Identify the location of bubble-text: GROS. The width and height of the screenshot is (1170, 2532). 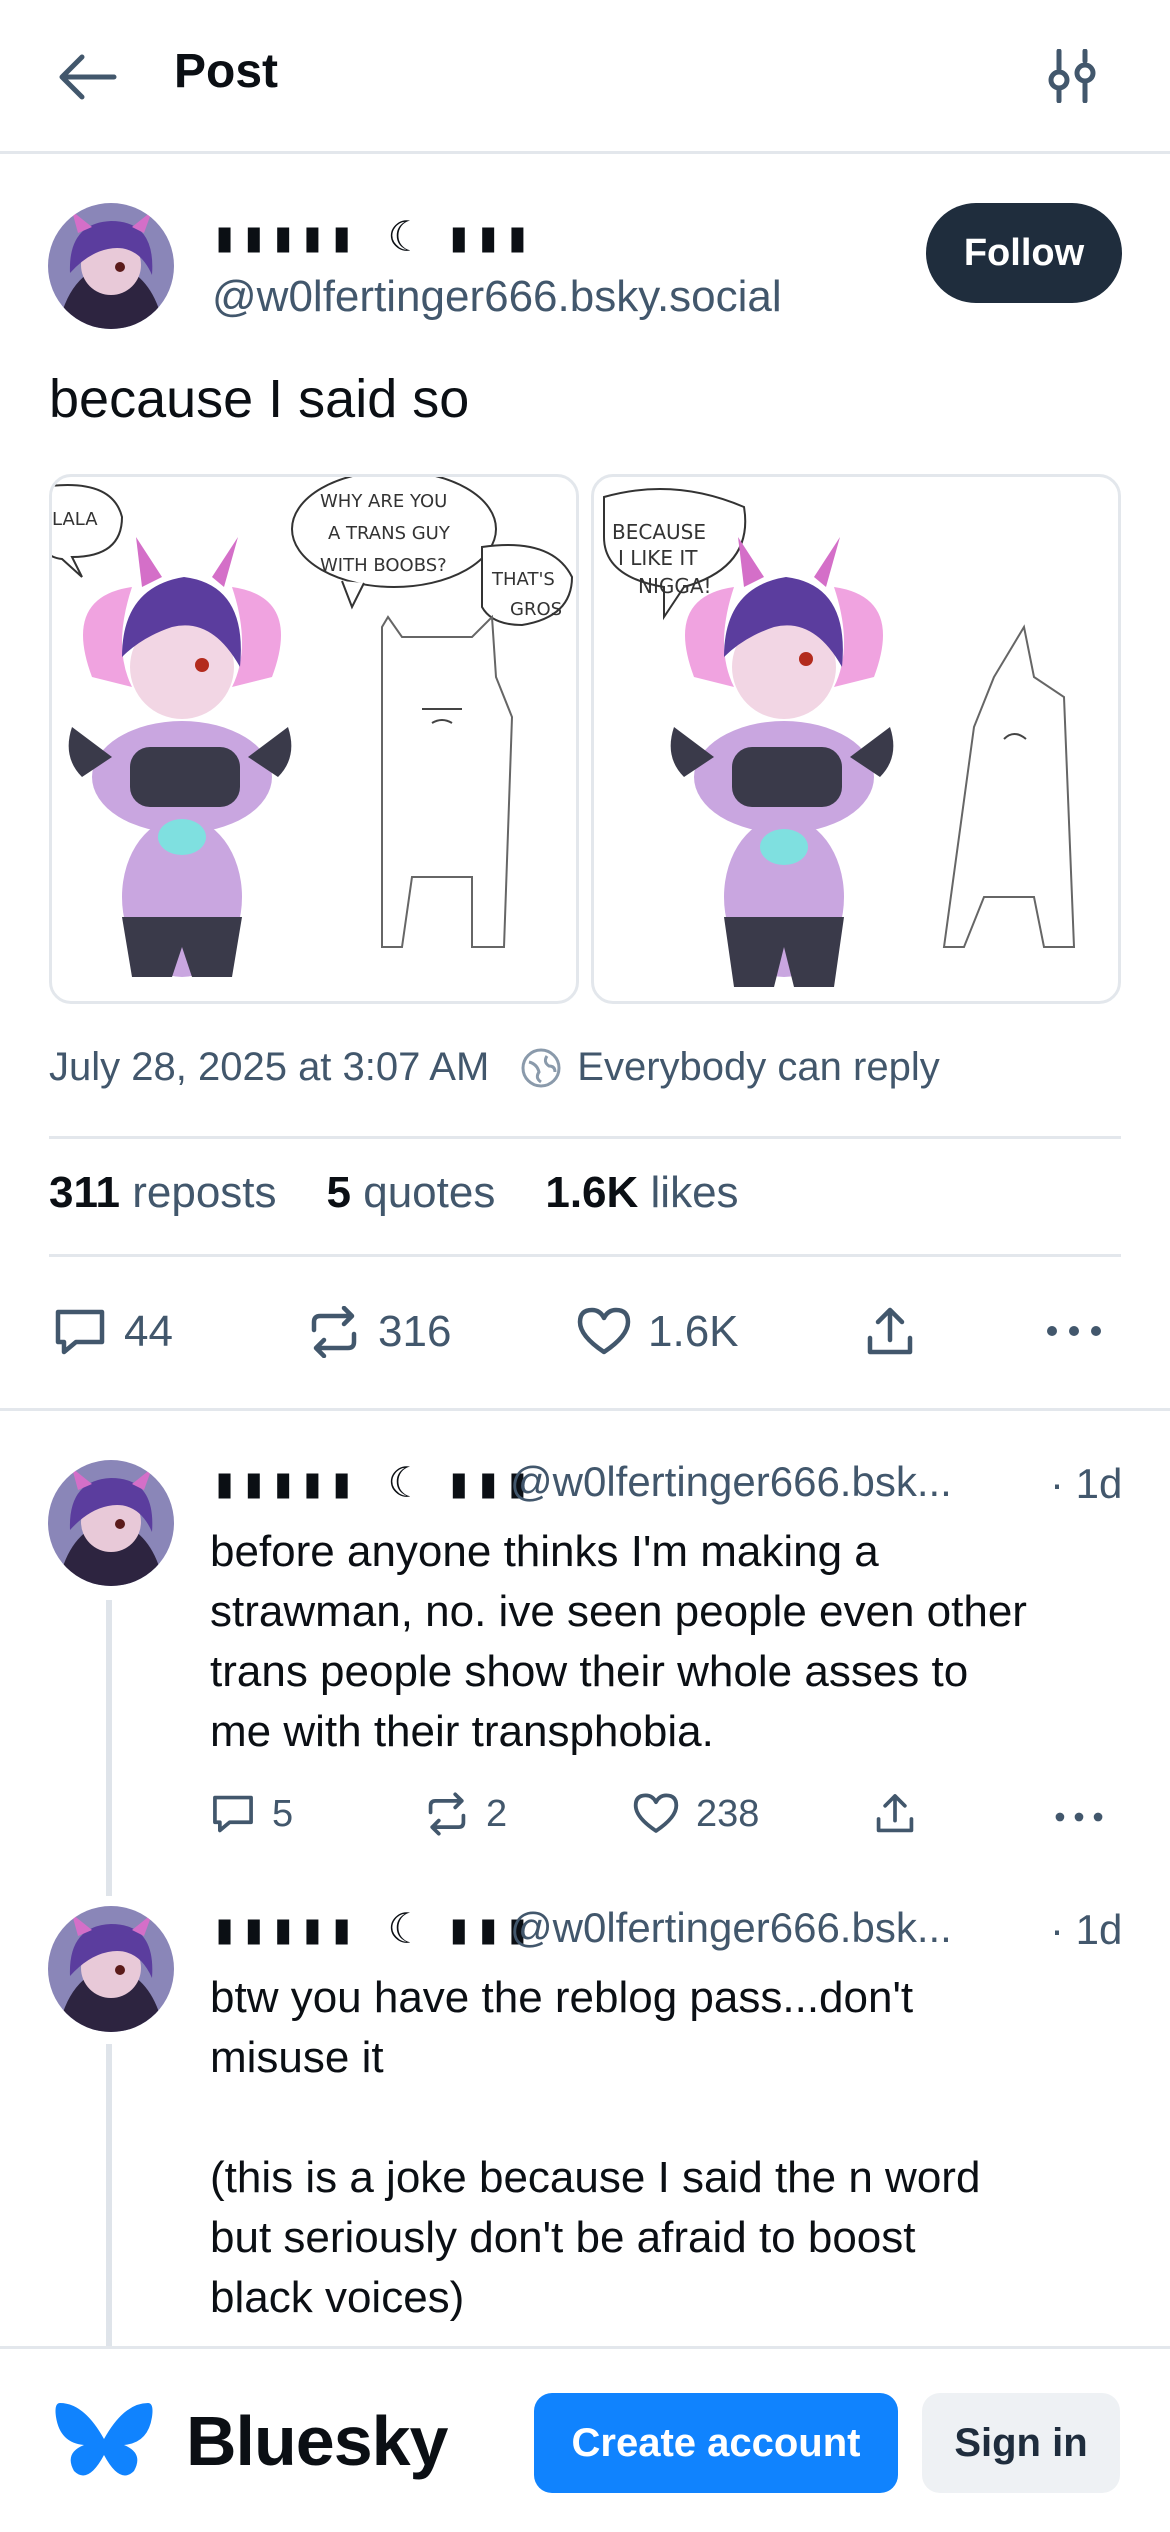
(536, 609).